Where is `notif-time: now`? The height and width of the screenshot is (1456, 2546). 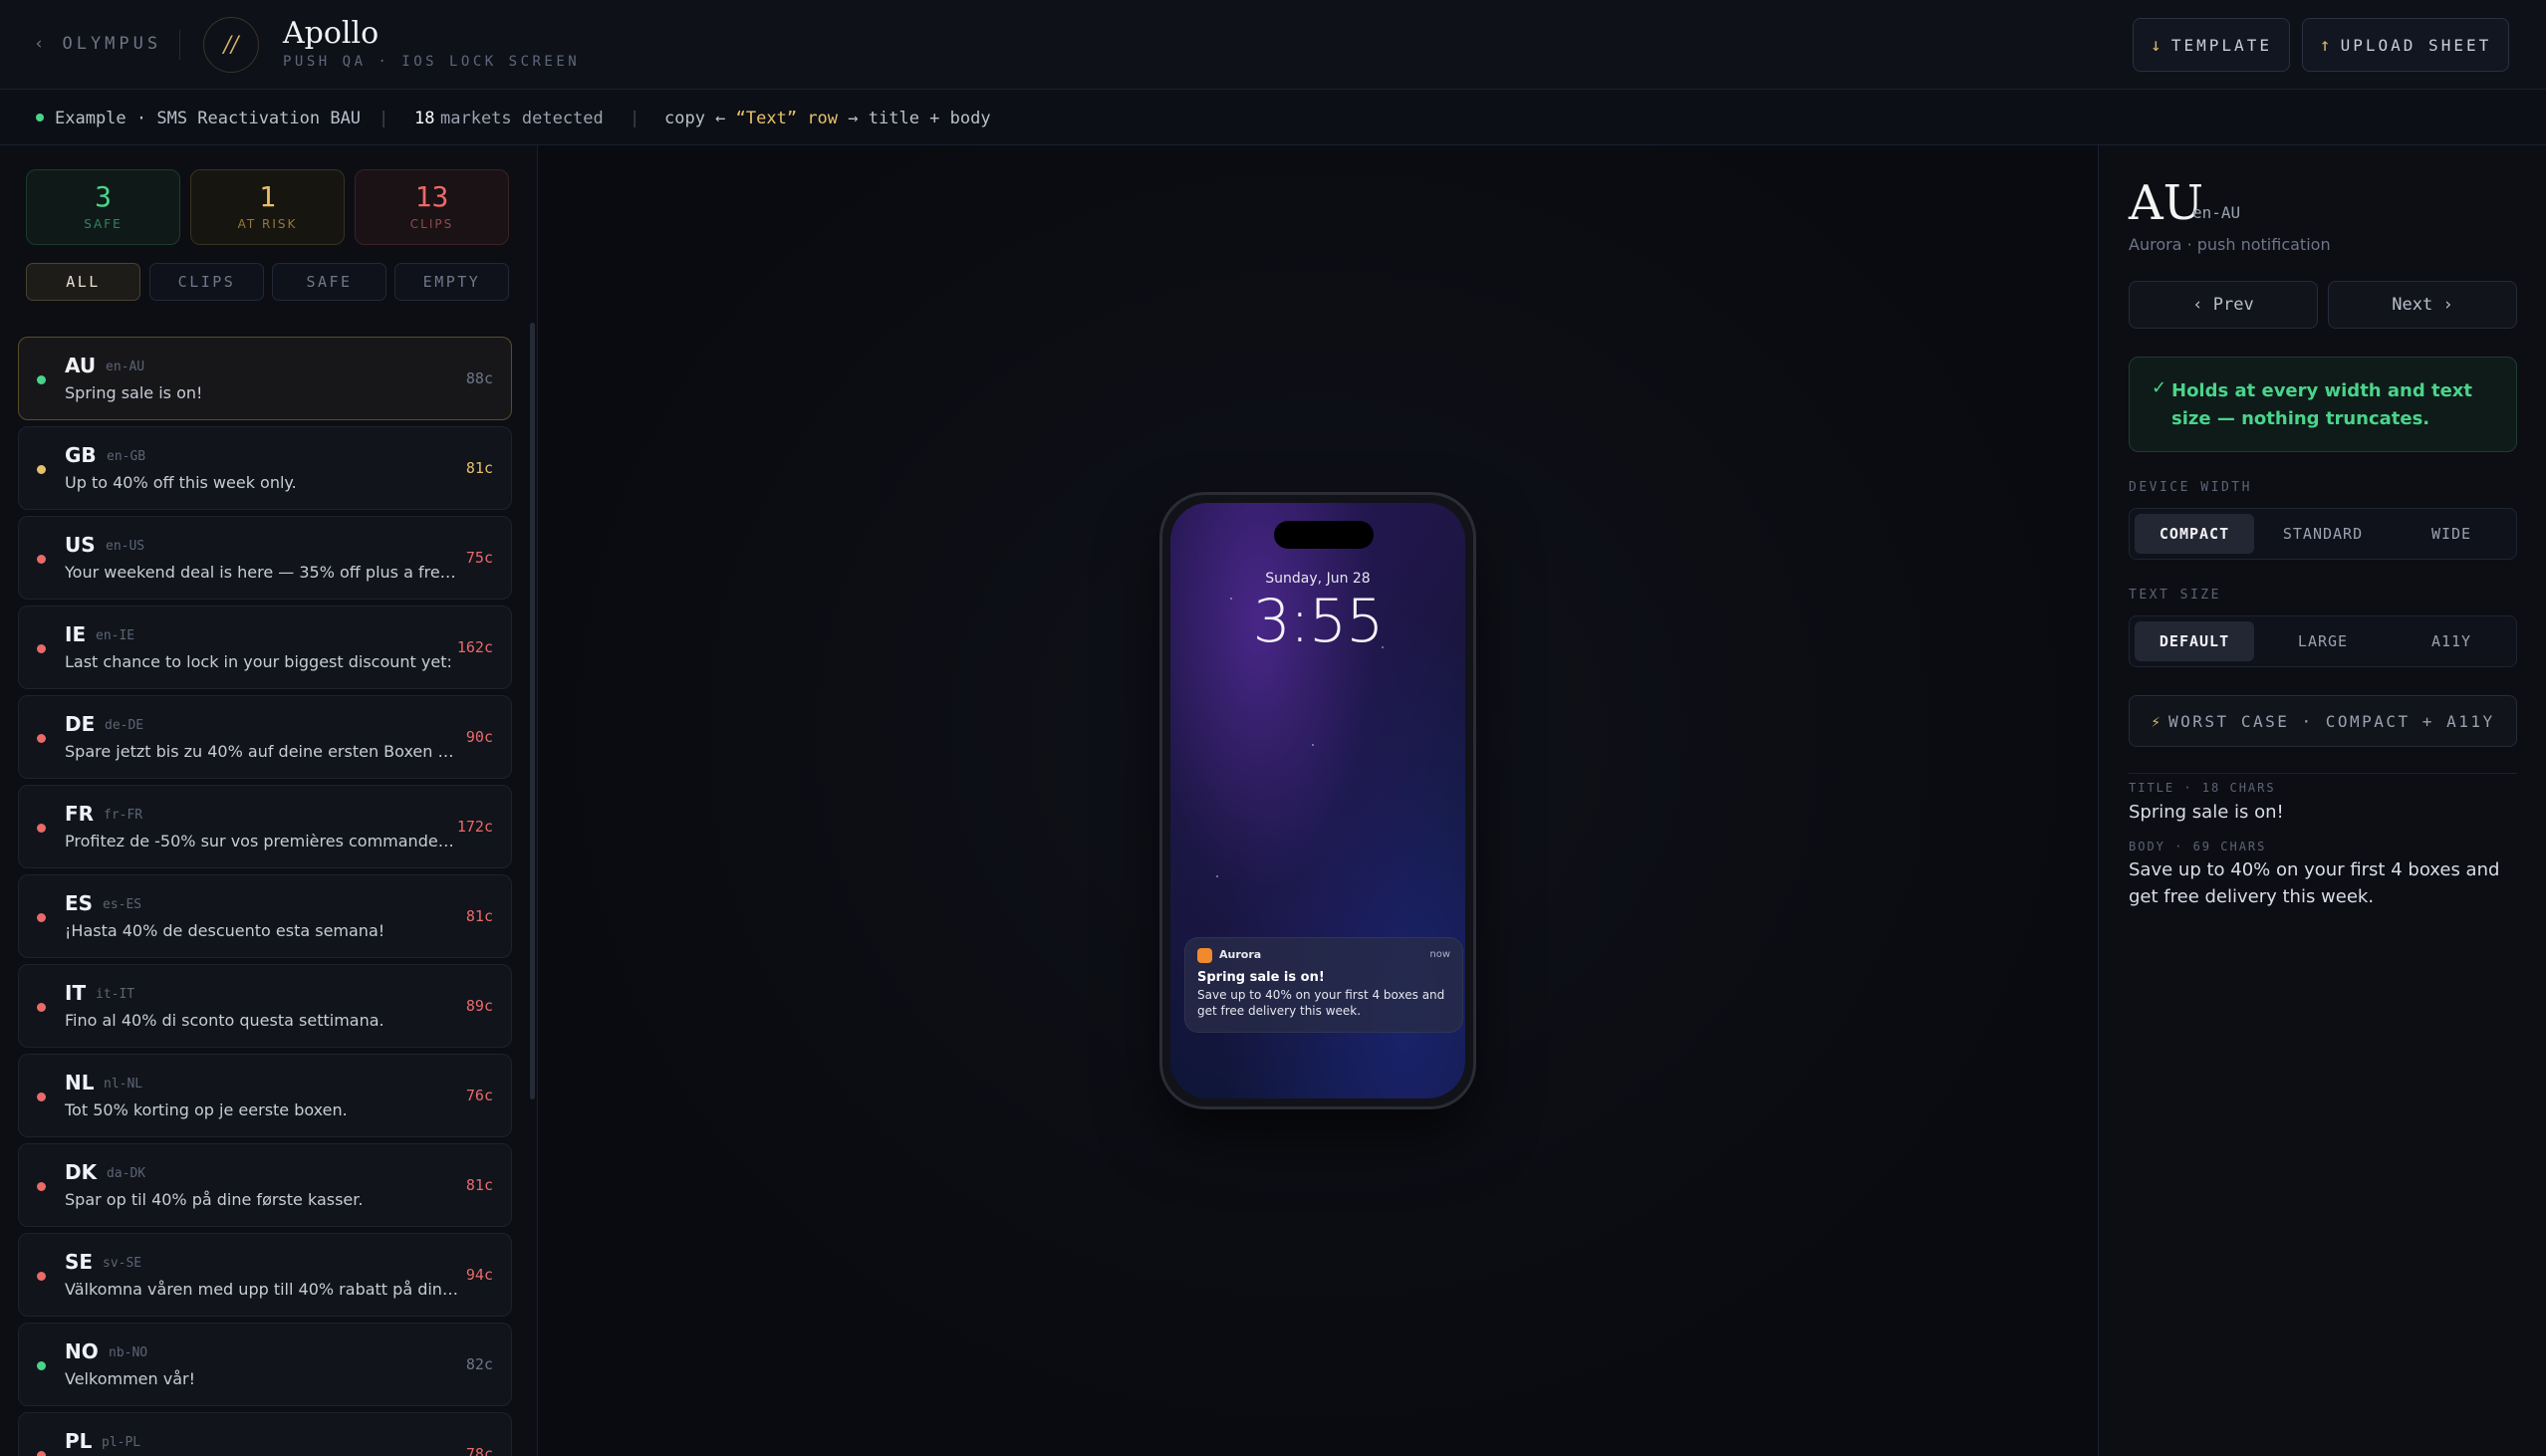
notif-time: now is located at coordinates (1439, 954).